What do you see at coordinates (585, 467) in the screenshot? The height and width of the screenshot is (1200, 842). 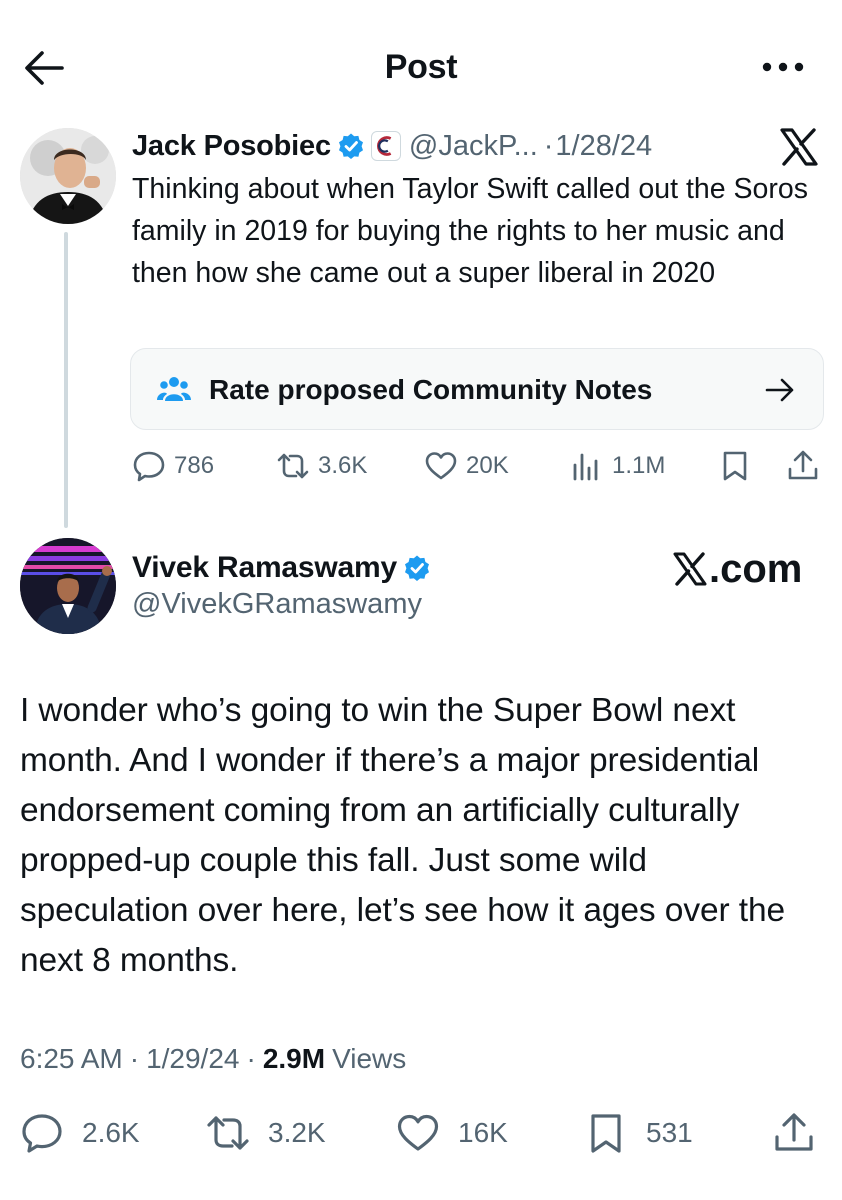 I see `analytics-icon` at bounding box center [585, 467].